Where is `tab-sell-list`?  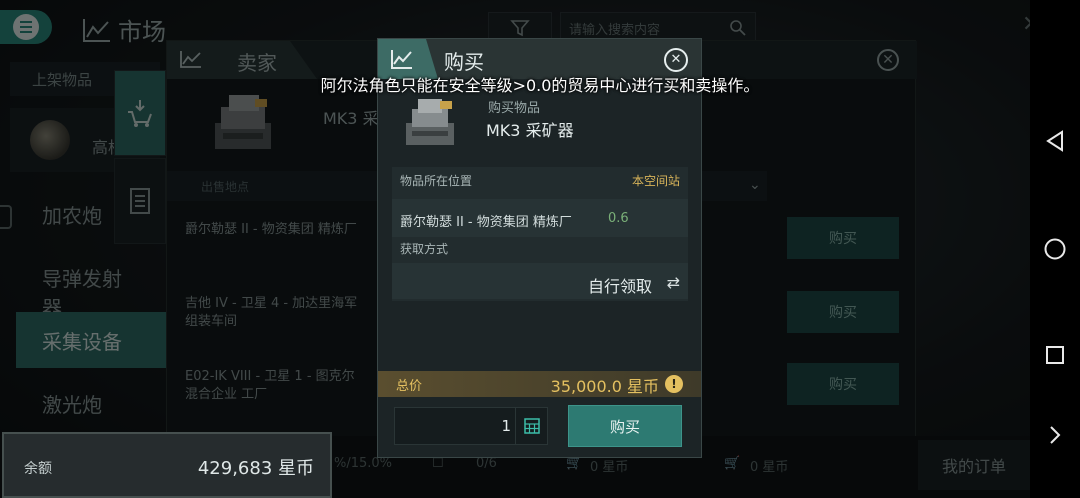 tab-sell-list is located at coordinates (140, 201).